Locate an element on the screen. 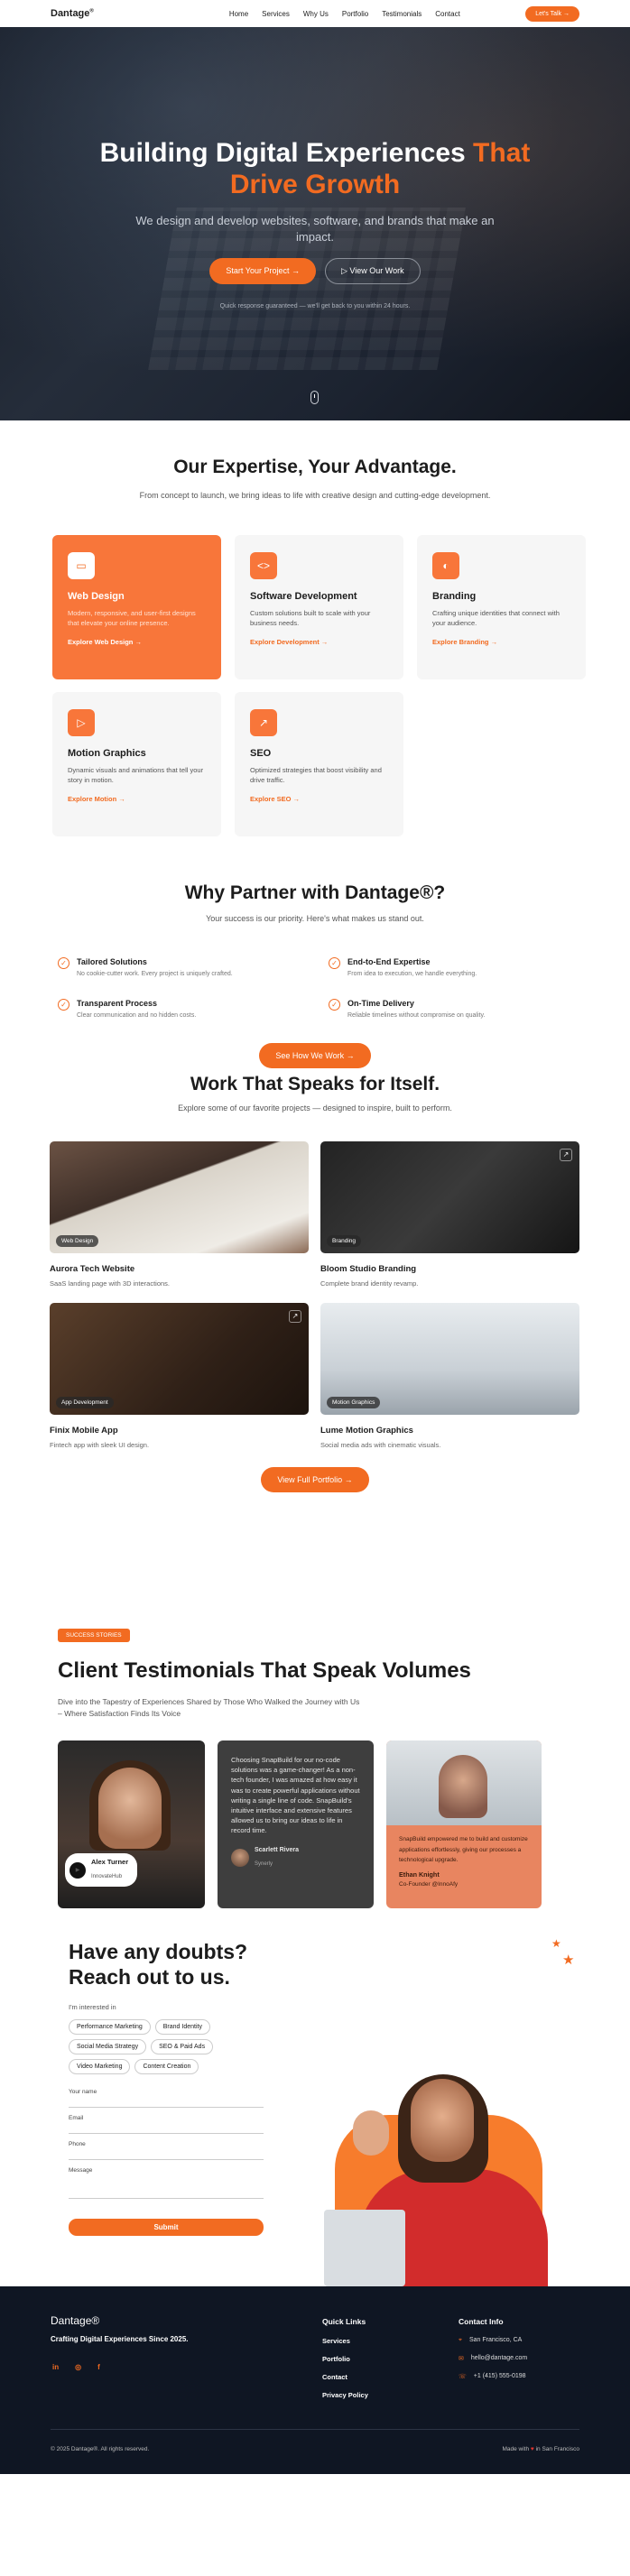  instagram-icon: ◎ is located at coordinates (78, 2367).